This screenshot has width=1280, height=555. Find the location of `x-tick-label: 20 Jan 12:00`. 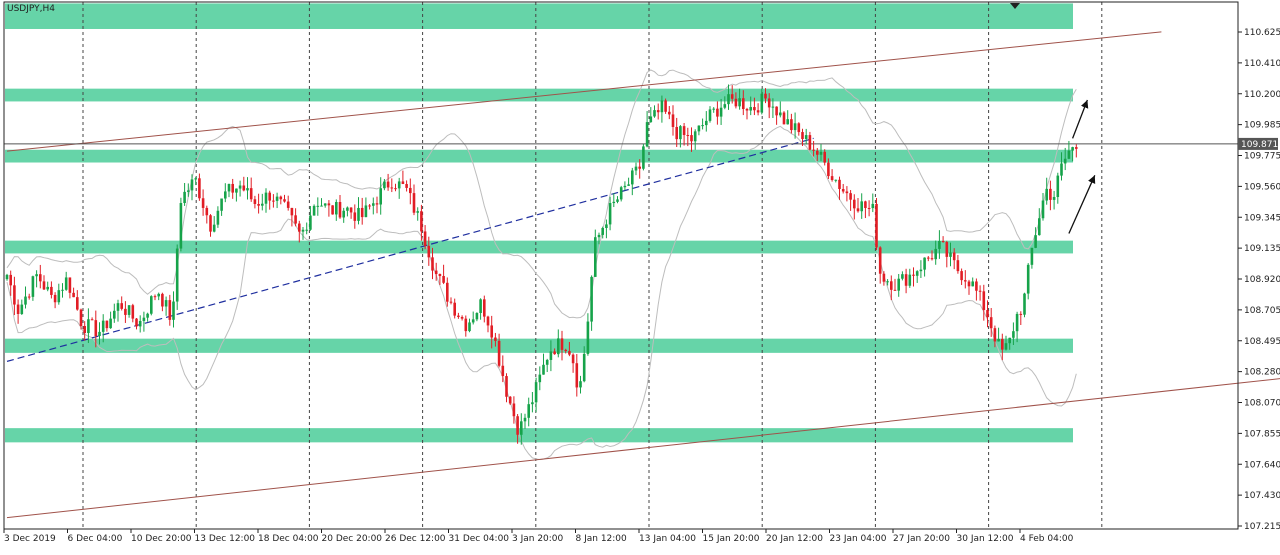

x-tick-label: 20 Jan 12:00 is located at coordinates (794, 539).